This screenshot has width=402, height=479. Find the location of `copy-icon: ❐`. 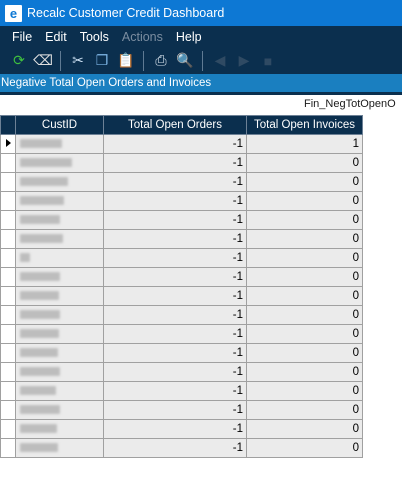

copy-icon: ❐ is located at coordinates (102, 61).